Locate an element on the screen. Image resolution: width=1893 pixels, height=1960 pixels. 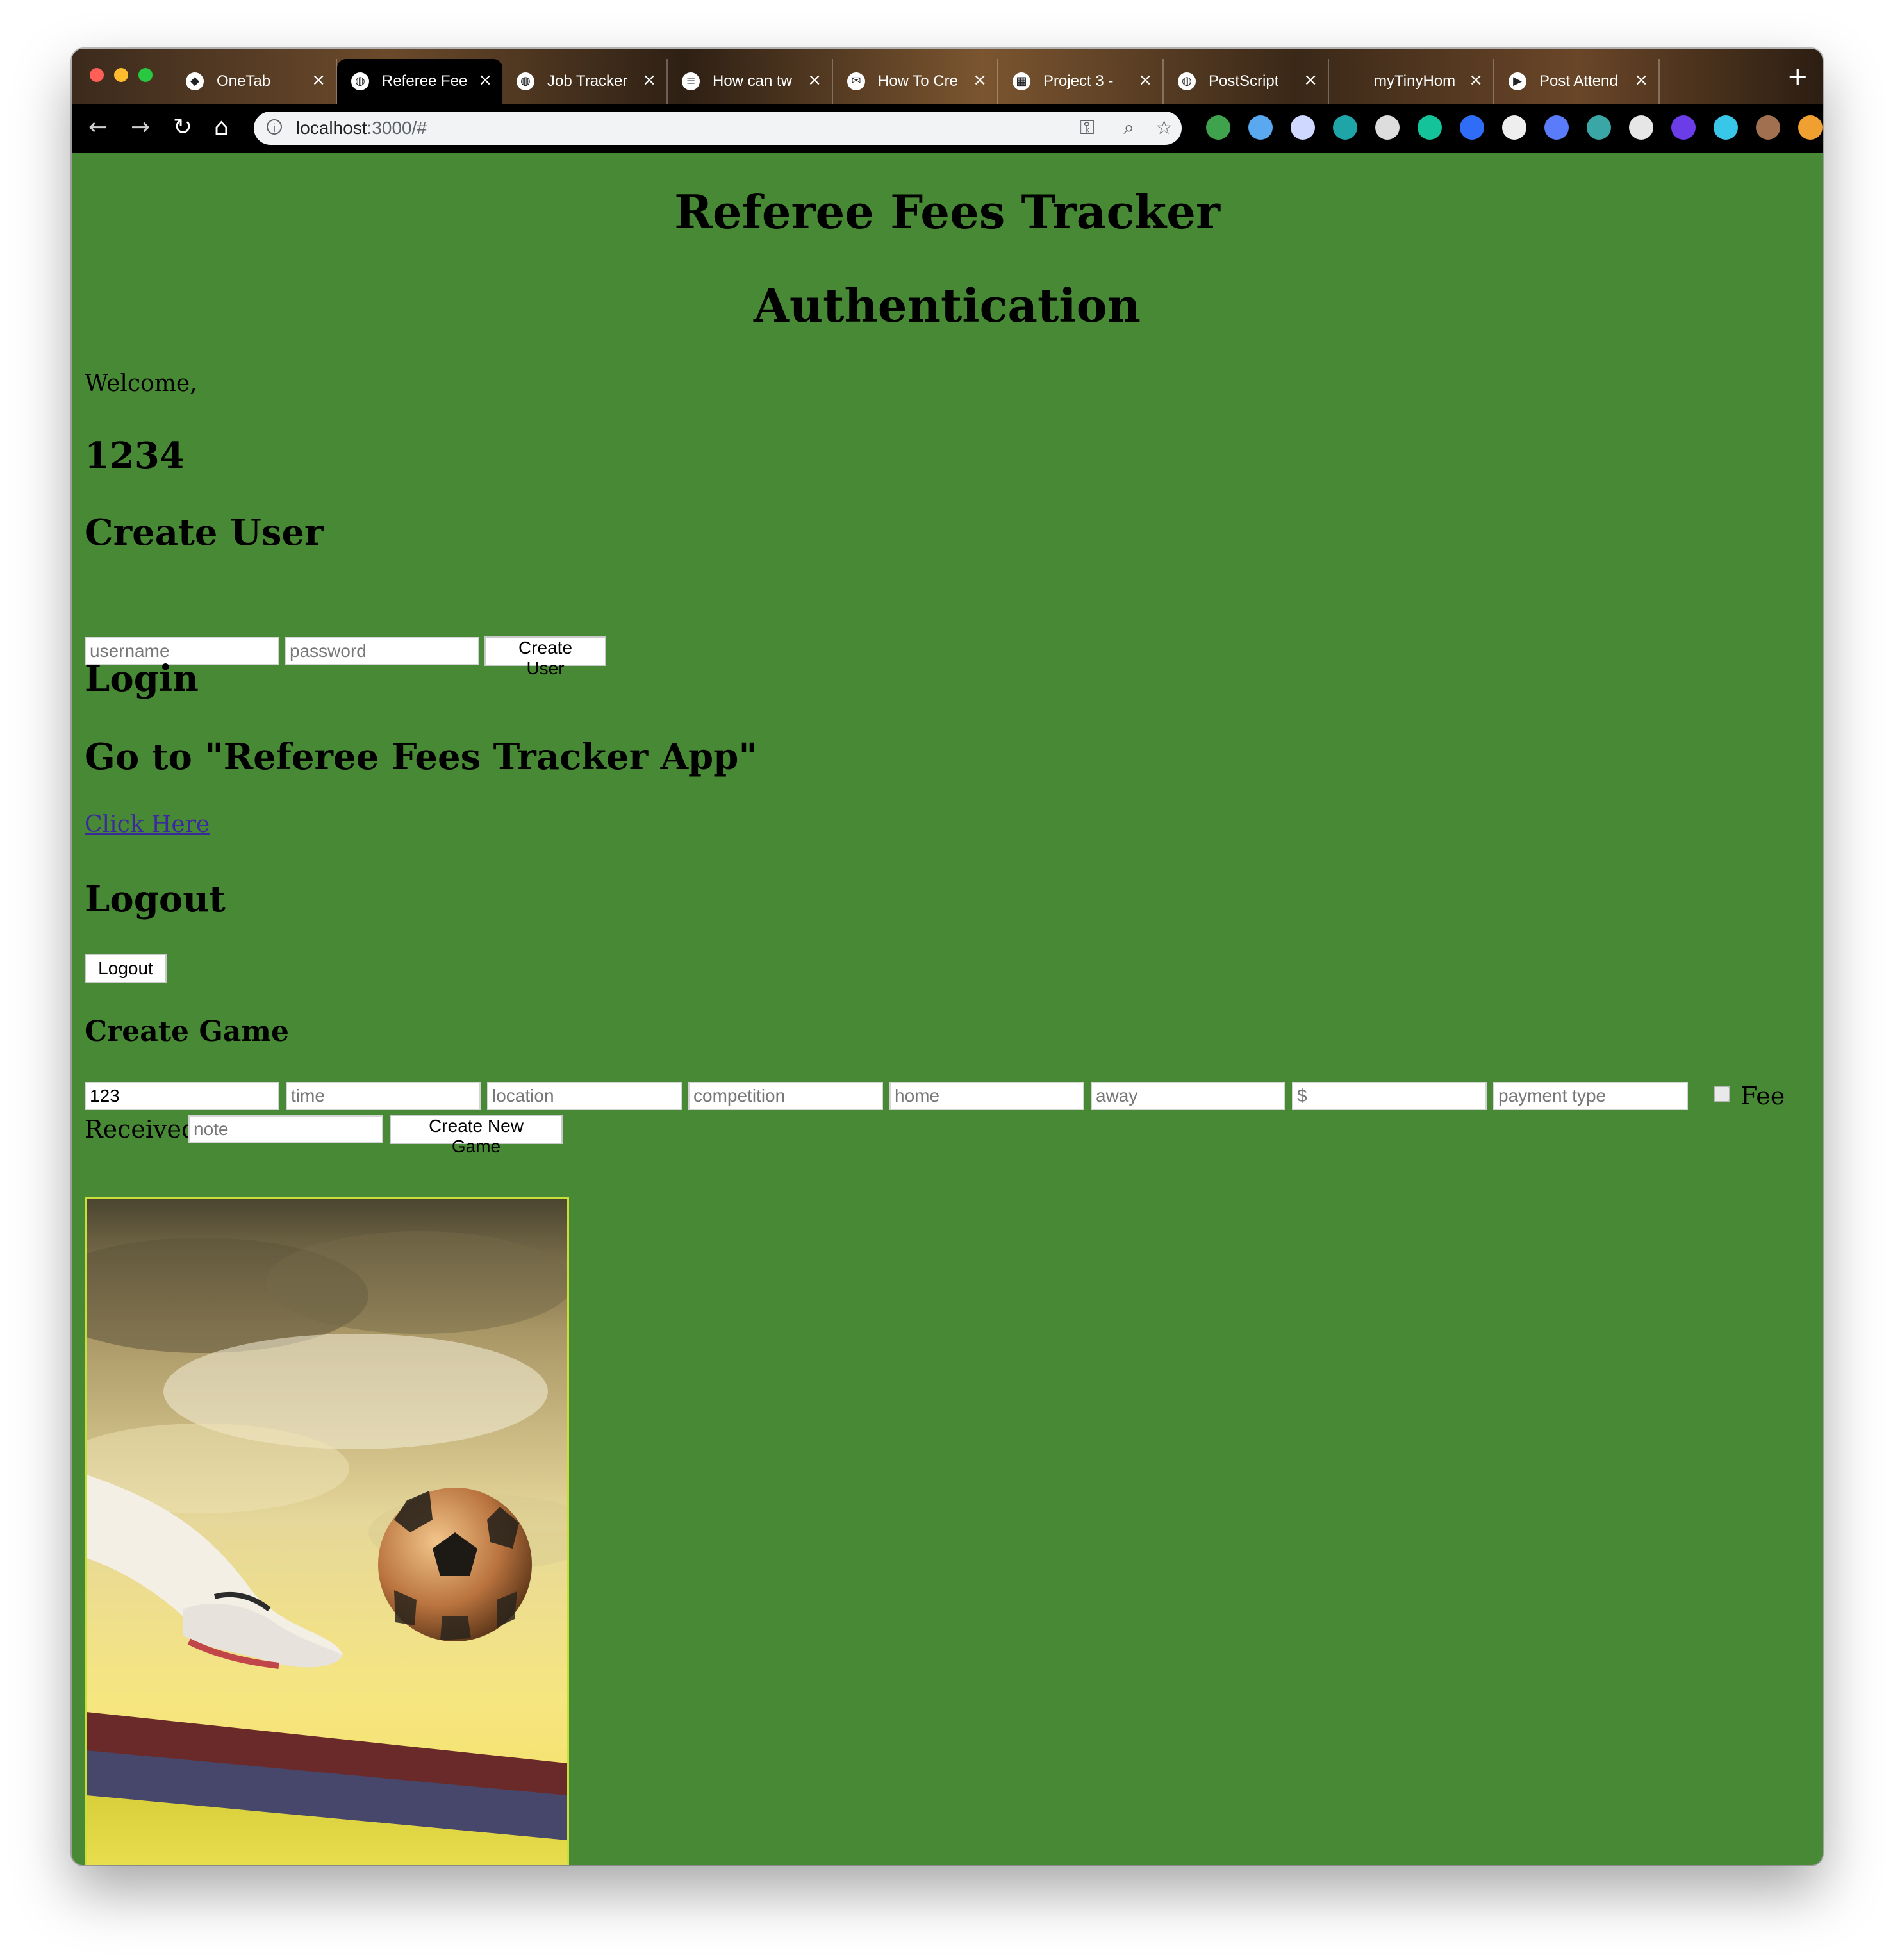
tab-6: ◍ PostScript × is located at coordinates (1246, 81).